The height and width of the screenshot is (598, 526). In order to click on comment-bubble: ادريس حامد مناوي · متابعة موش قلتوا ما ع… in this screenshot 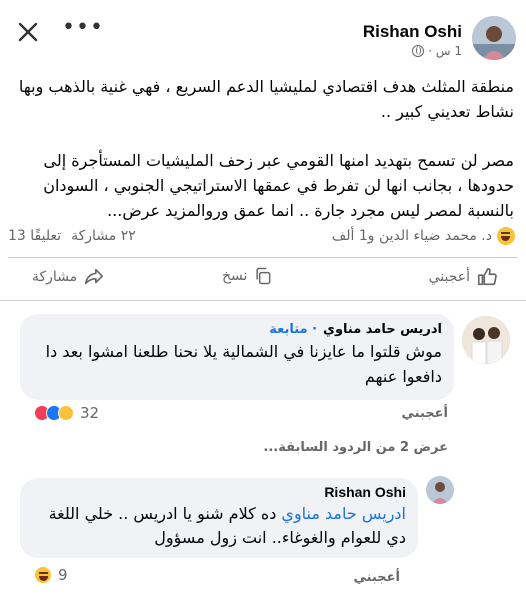, I will do `click(237, 357)`.